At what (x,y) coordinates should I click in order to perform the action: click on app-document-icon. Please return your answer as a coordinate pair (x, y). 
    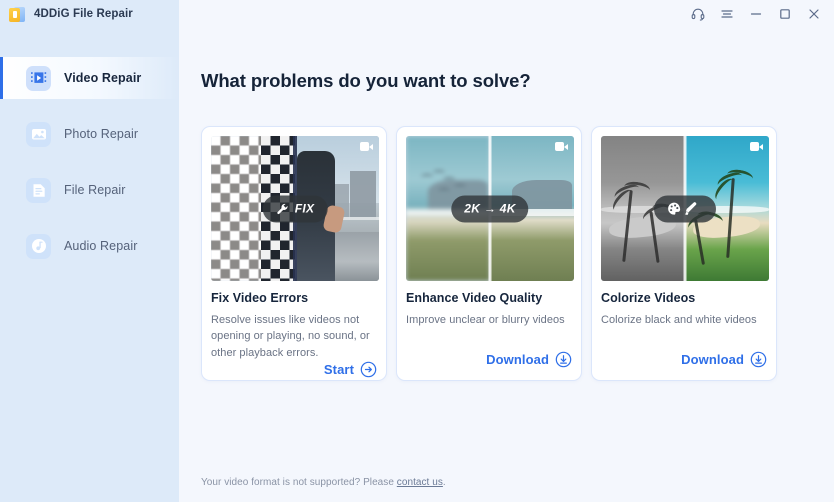
    Looking at the image, I should click on (17, 14).